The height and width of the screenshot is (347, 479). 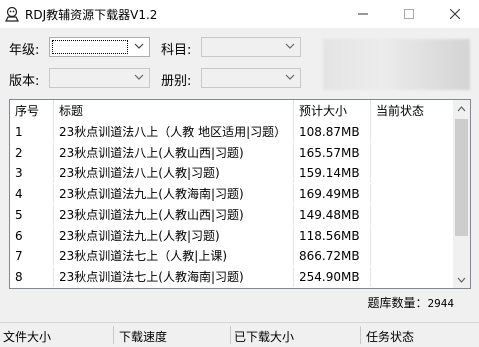 I want to click on subject-label: 科目:, so click(x=176, y=50).